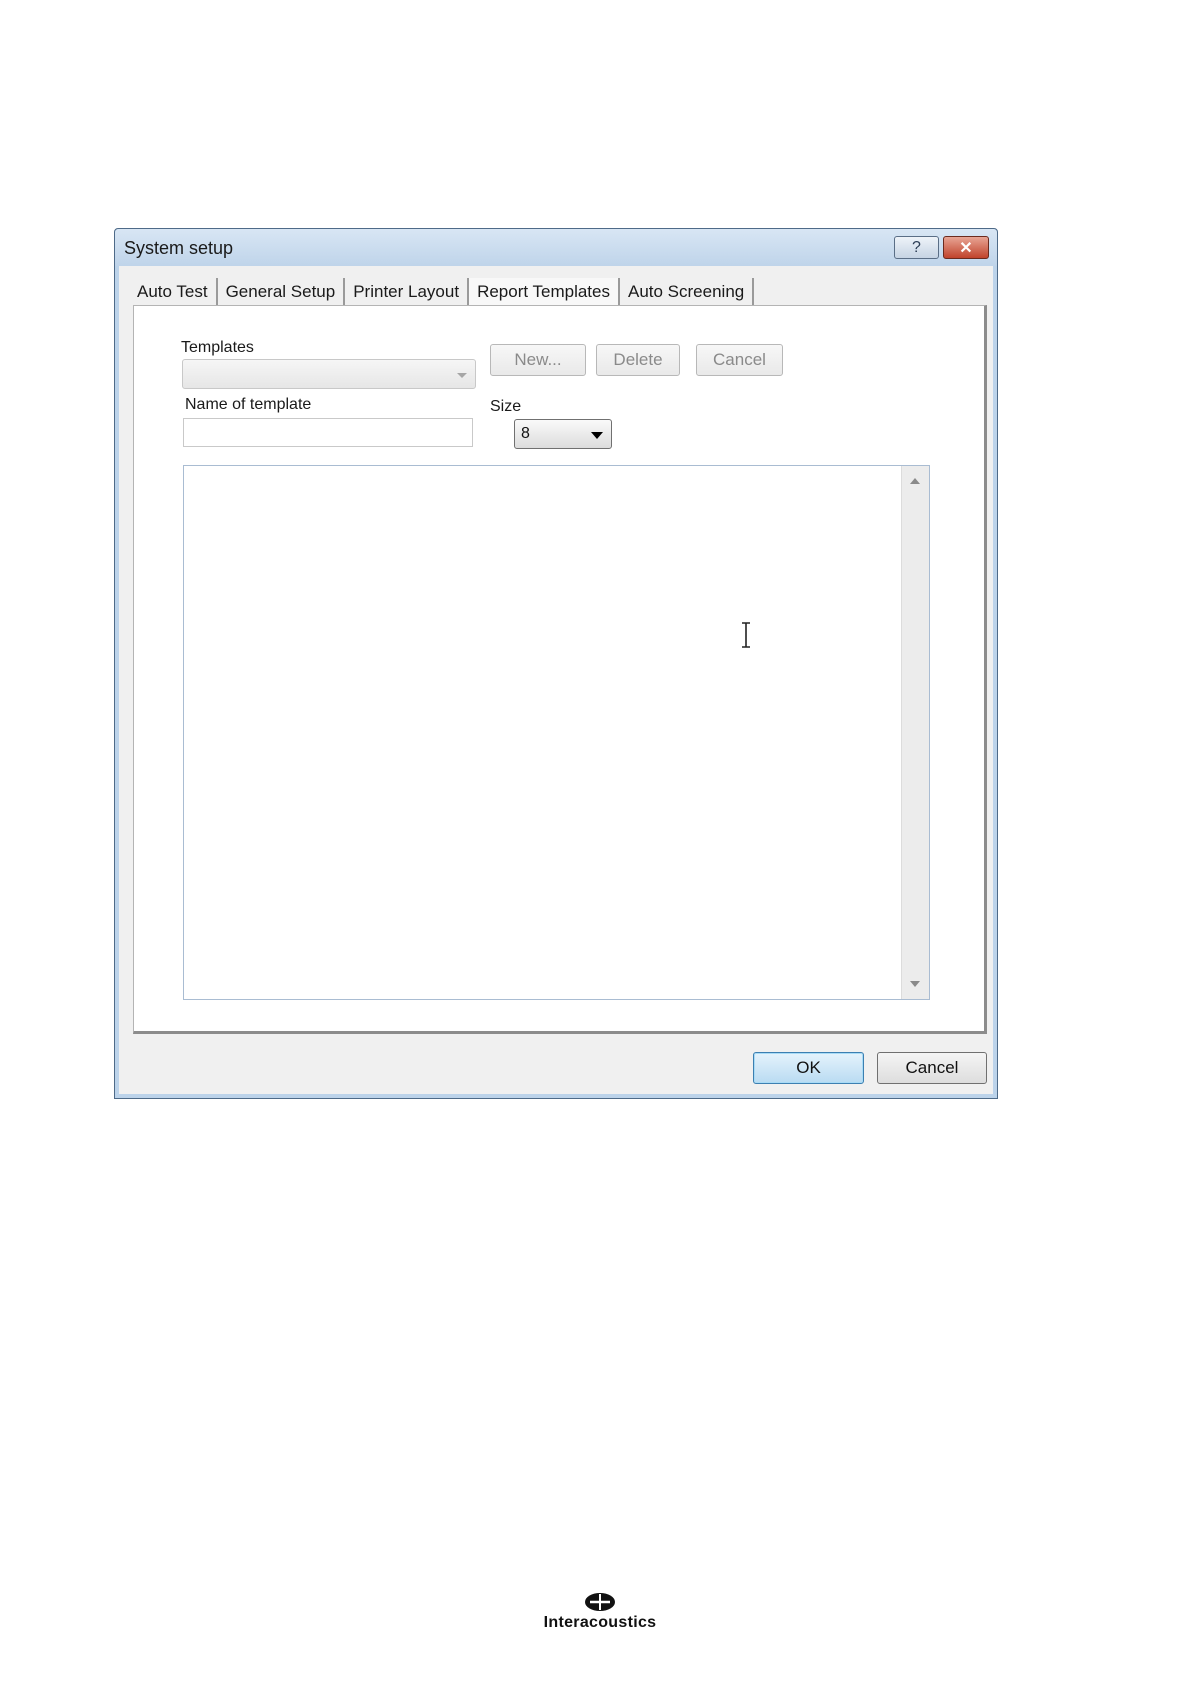 The image size is (1191, 1684). What do you see at coordinates (563, 434) in the screenshot?
I see `size-dropdown: 8` at bounding box center [563, 434].